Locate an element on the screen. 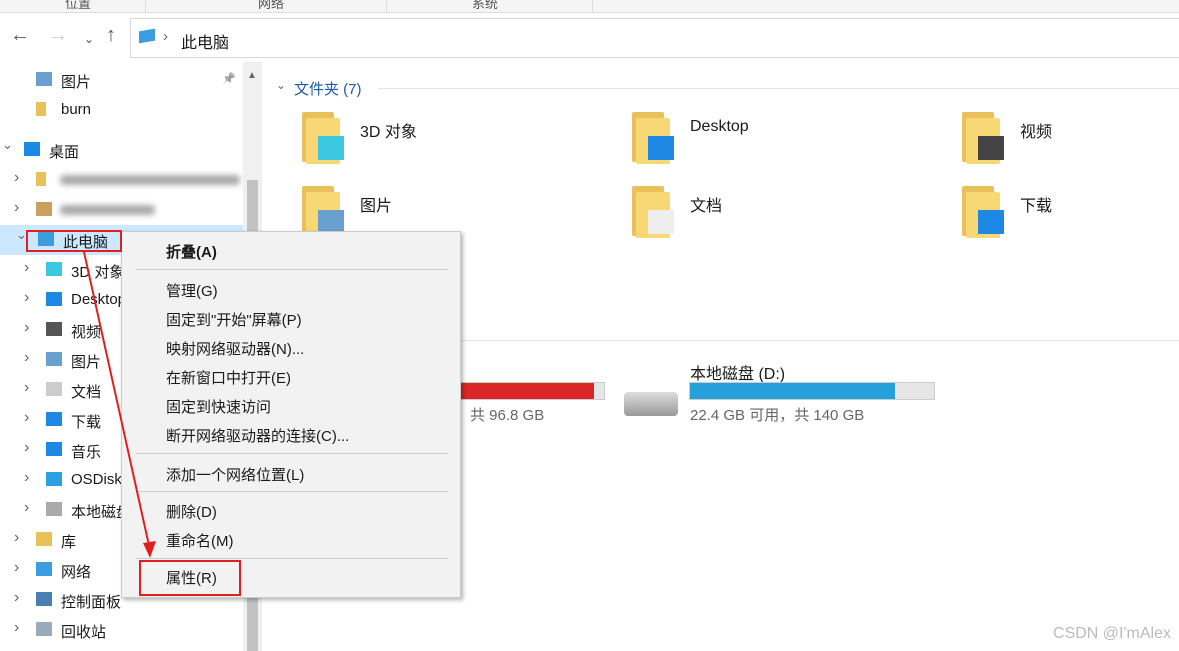 The image size is (1179, 651). watermark: CSDN @I'mAlex is located at coordinates (1112, 633).